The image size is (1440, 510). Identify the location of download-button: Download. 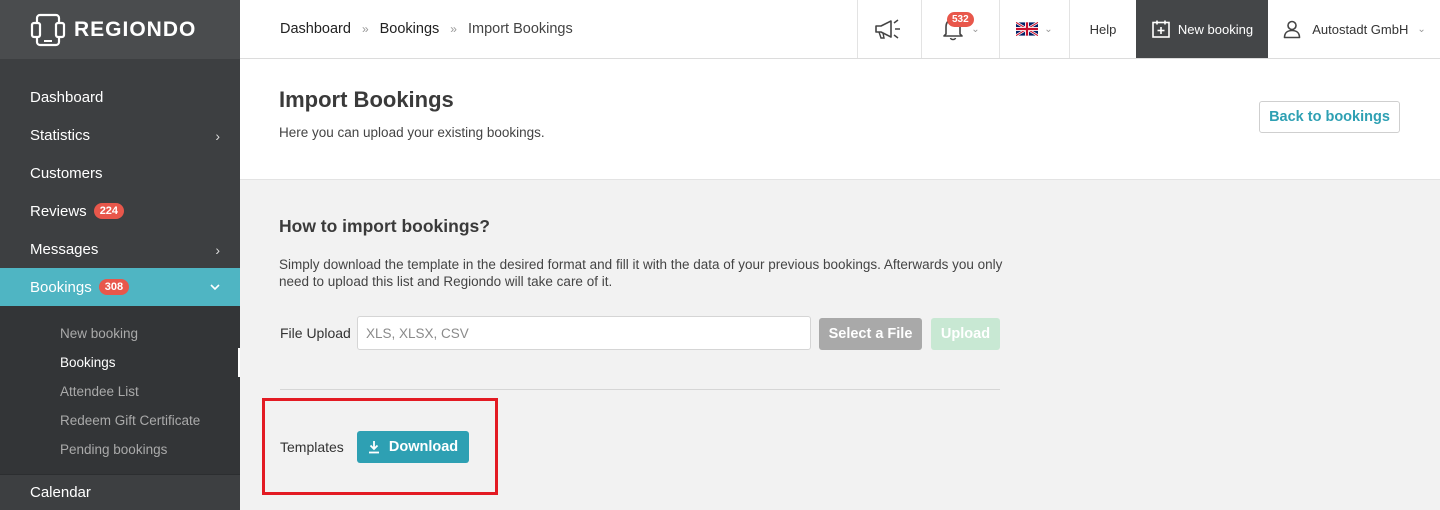
(413, 447).